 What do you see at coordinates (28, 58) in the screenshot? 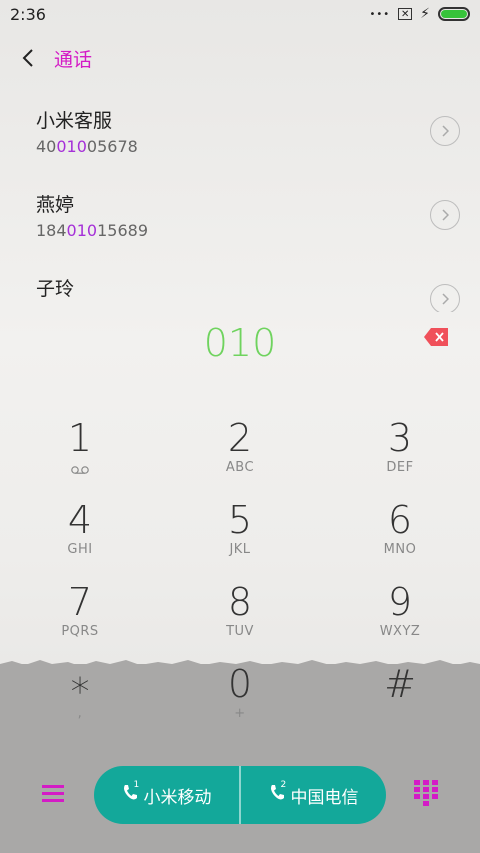
I see `back-arrow-icon` at bounding box center [28, 58].